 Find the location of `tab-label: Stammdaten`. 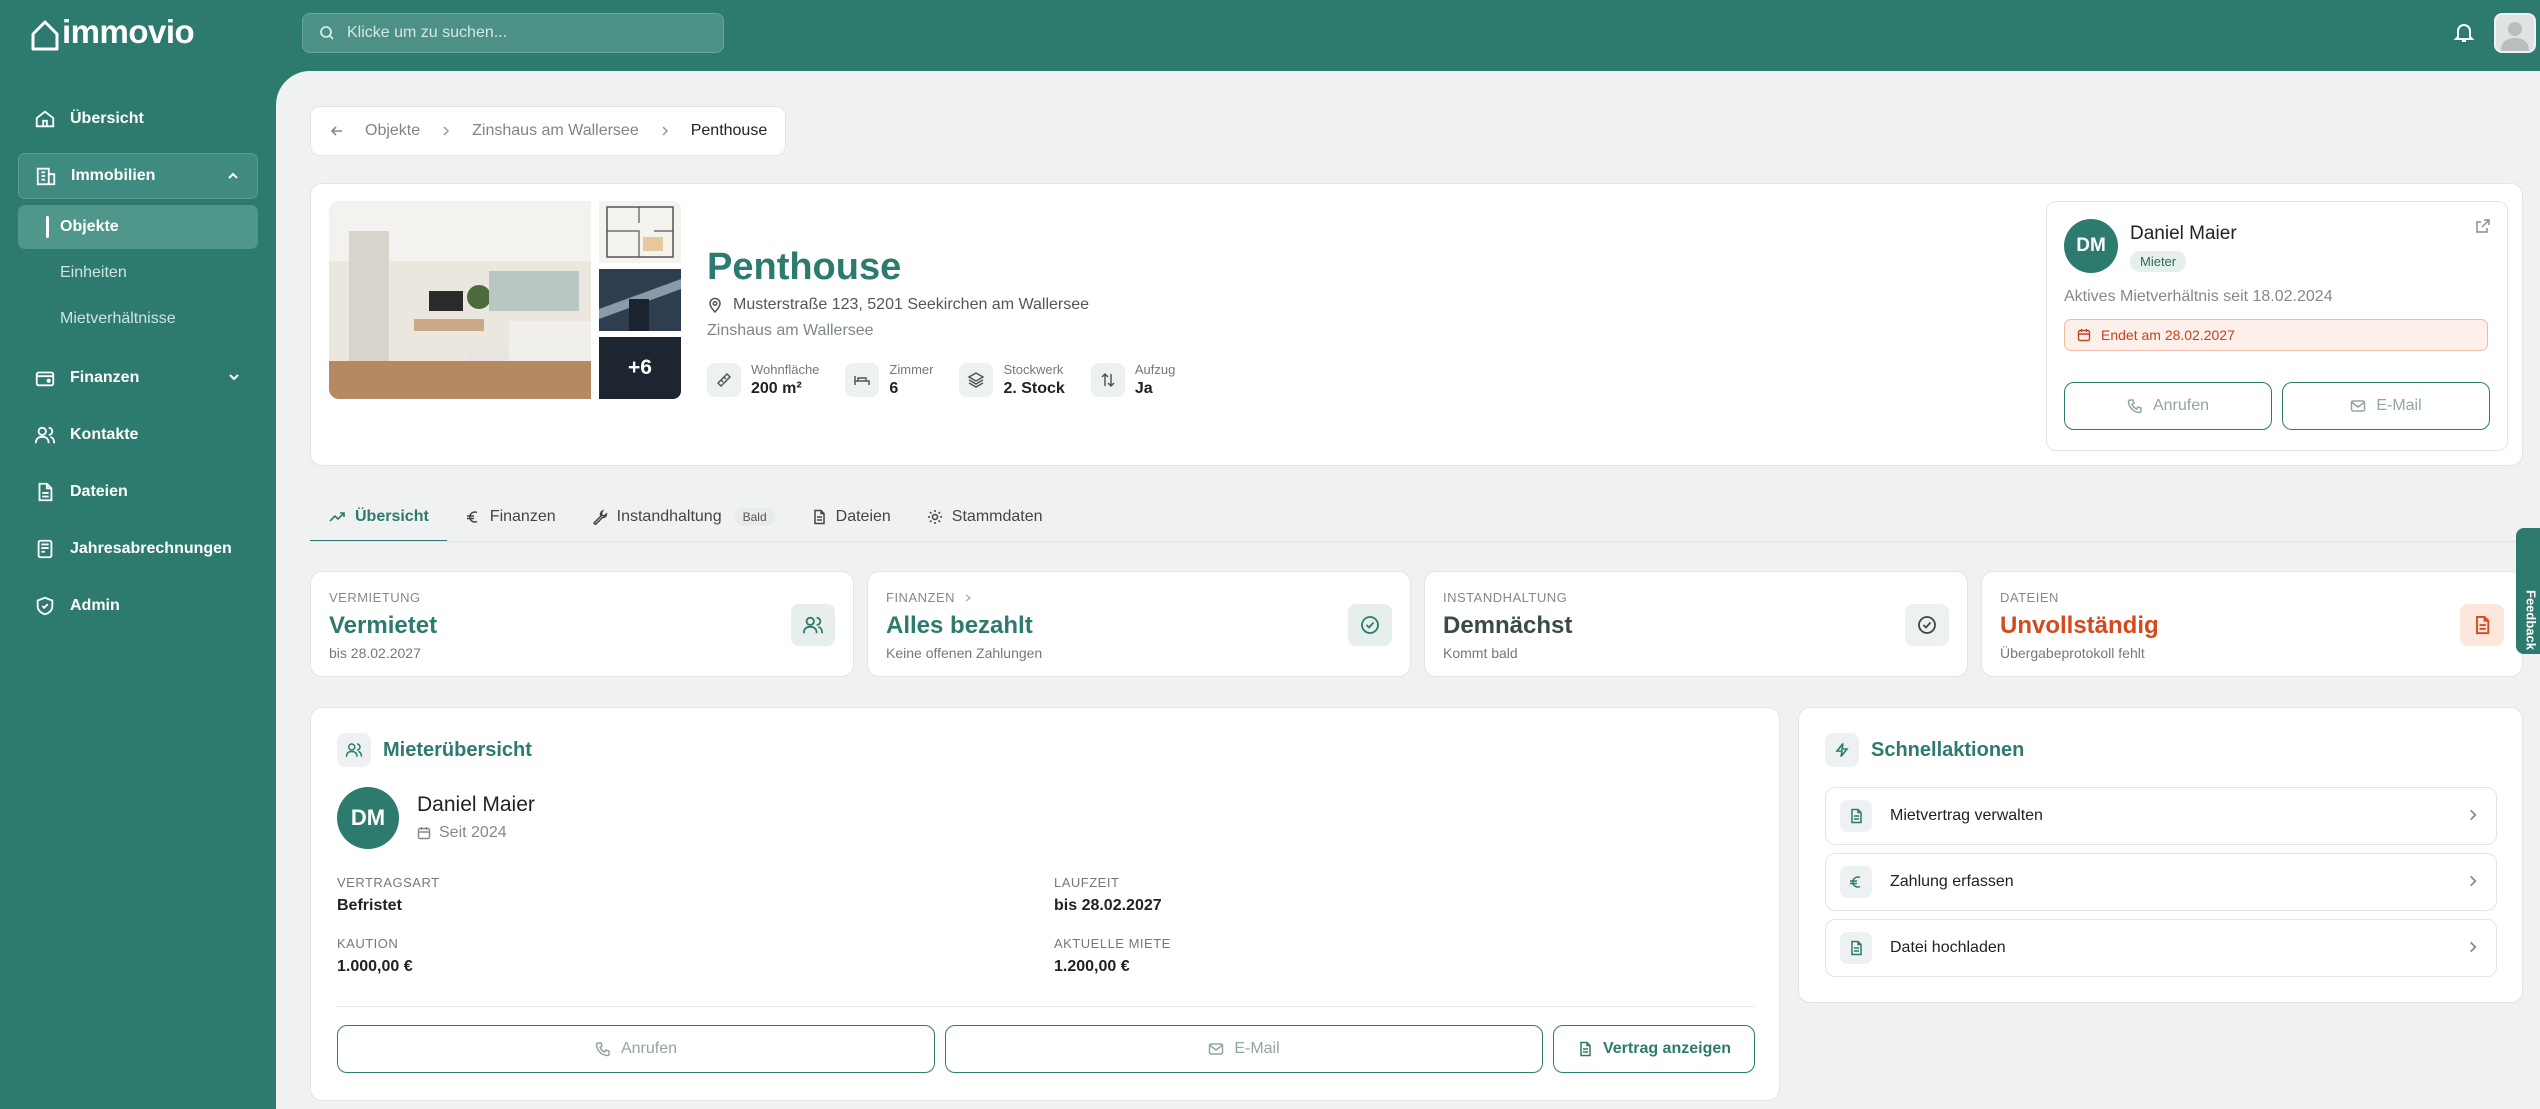

tab-label: Stammdaten is located at coordinates (997, 516).